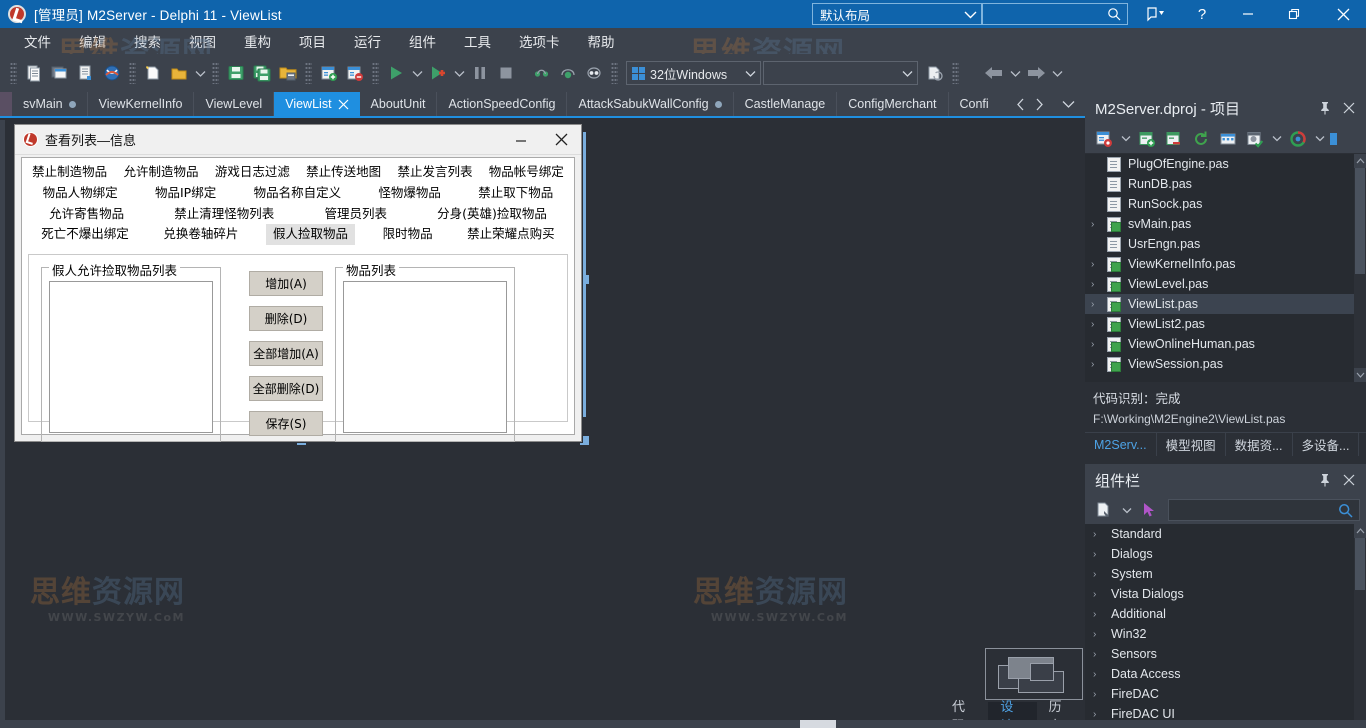  Describe the element at coordinates (34, 73) in the screenshot. I see `new-item-icon` at that location.